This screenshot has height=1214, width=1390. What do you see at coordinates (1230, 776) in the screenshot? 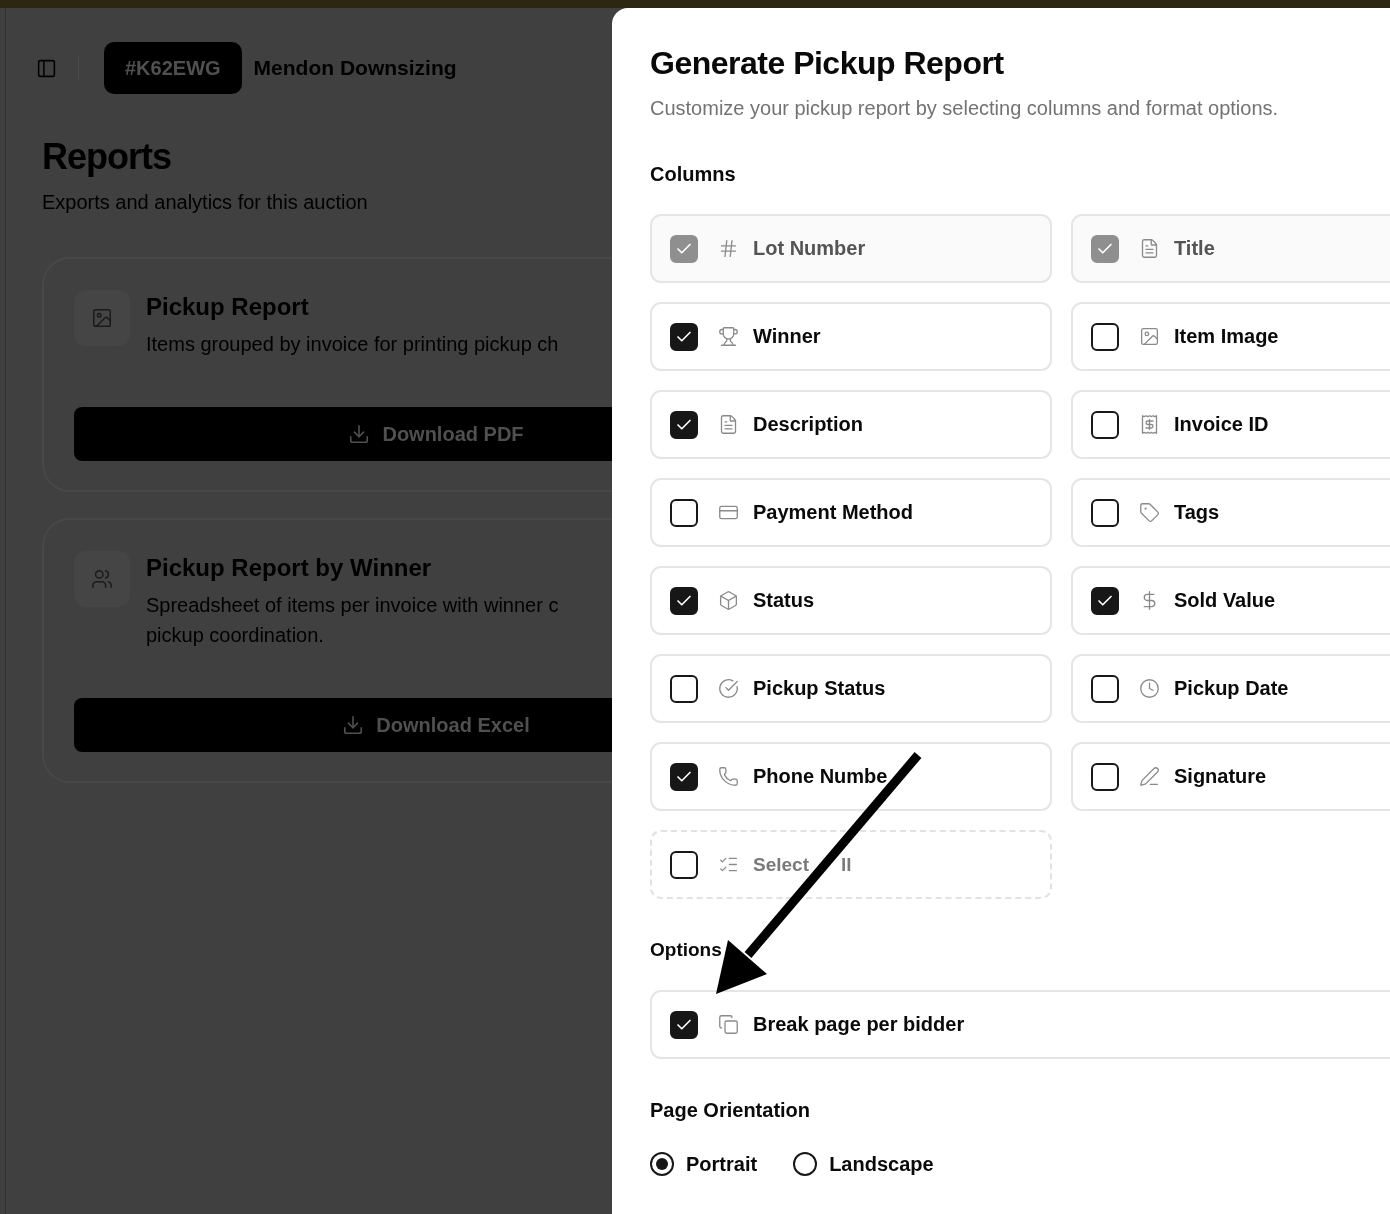
I see `column-option: Signature` at bounding box center [1230, 776].